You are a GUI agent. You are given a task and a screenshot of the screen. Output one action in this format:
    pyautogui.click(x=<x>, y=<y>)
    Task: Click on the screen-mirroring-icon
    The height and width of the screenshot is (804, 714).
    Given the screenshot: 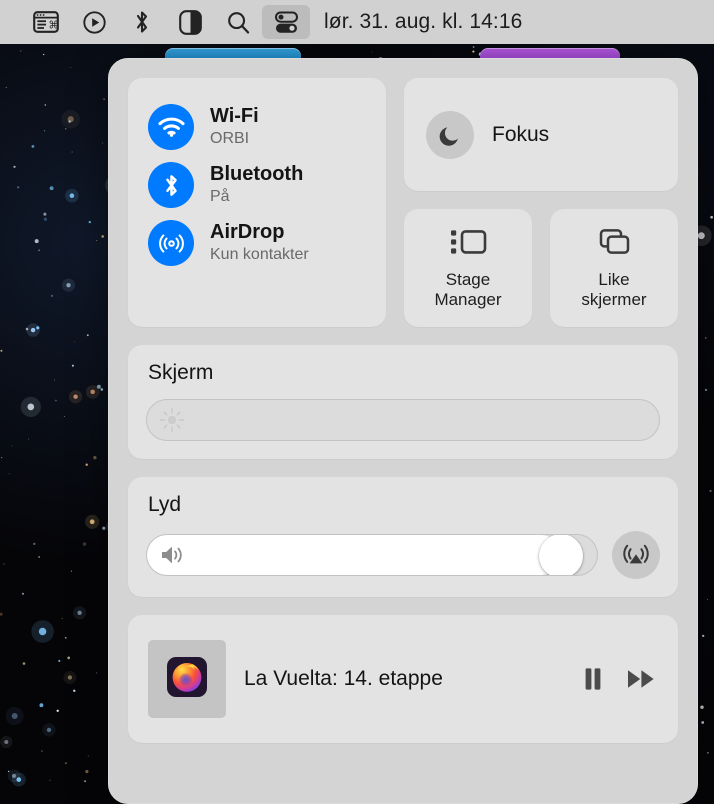 What is the action you would take?
    pyautogui.click(x=614, y=244)
    